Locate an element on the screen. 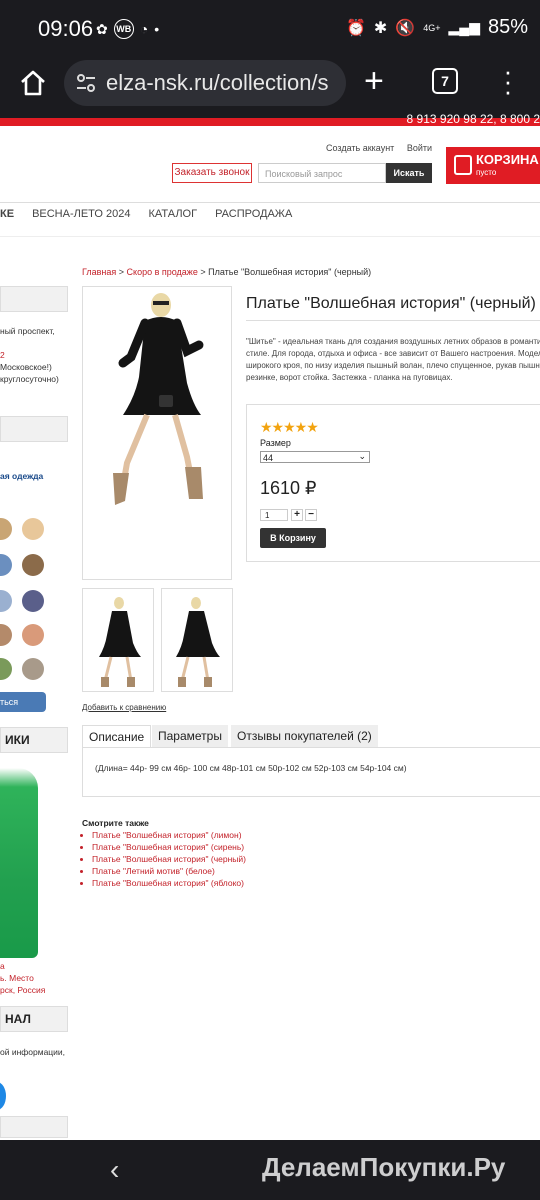 Image resolution: width=540 pixels, height=1200 pixels. sidebar-heading-box is located at coordinates (34, 299).